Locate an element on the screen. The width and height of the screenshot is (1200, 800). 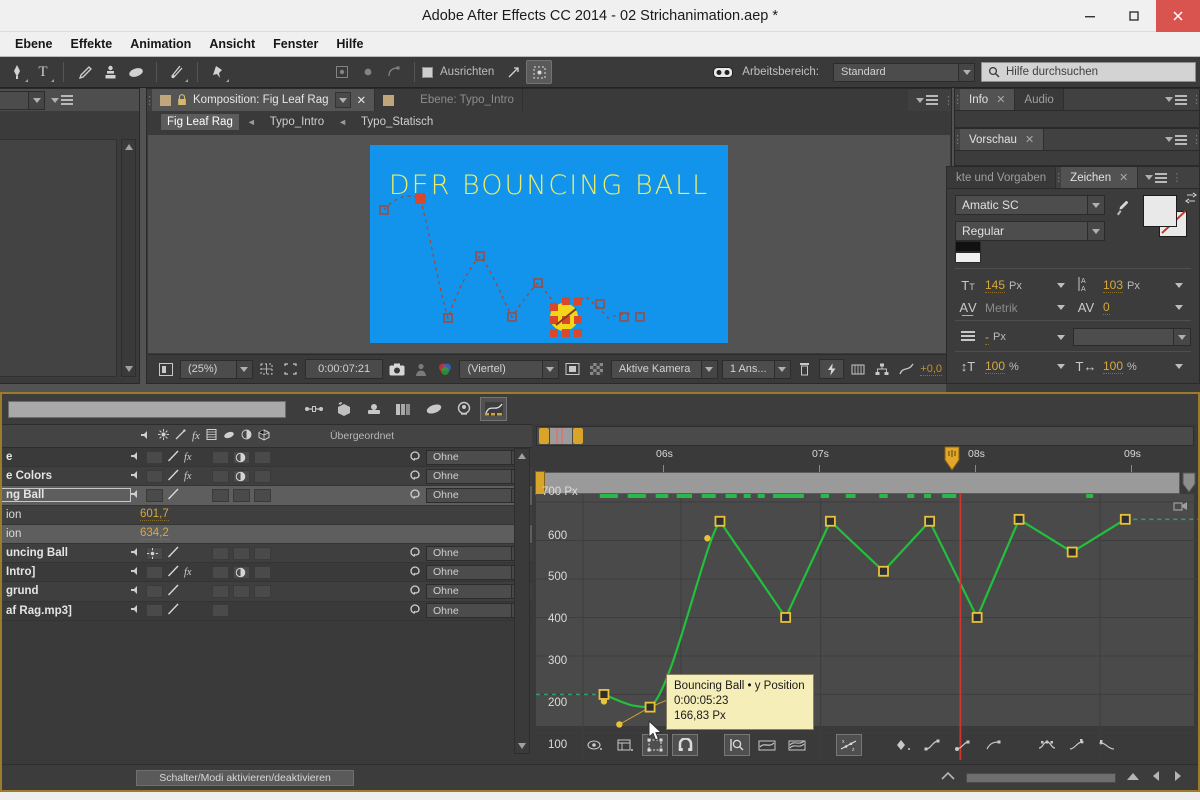
clone-stamp-tool-icon is located at coordinates (110, 72).